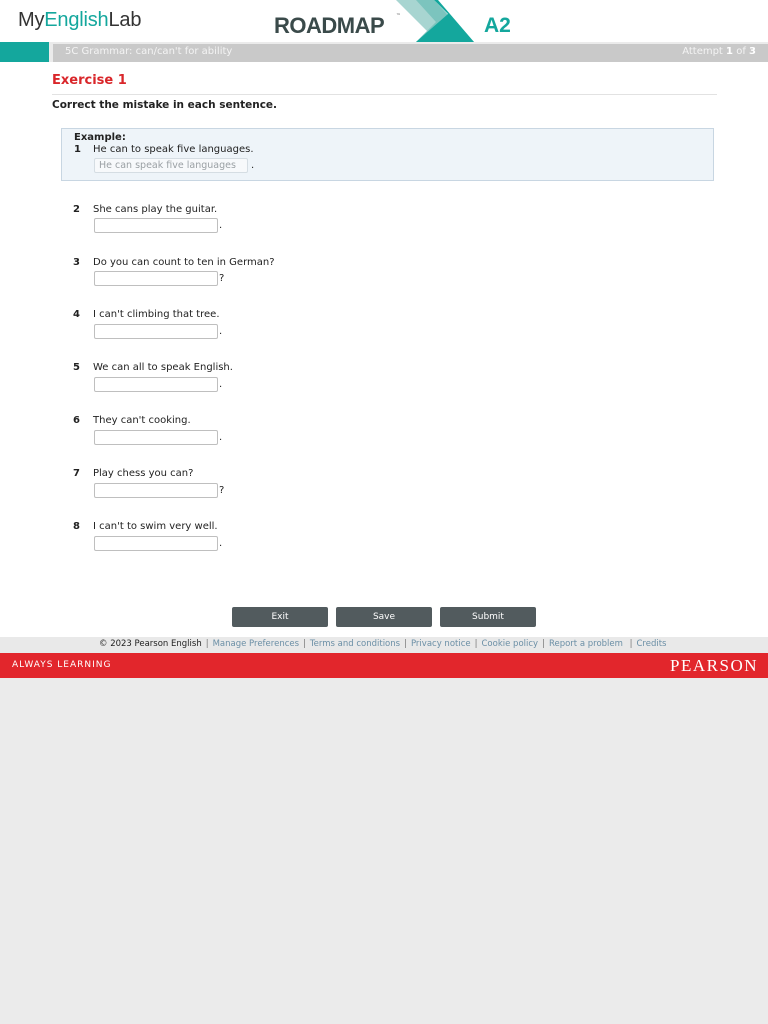 The image size is (768, 1024). What do you see at coordinates (586, 644) in the screenshot?
I see `report-problem-link: Report a problem` at bounding box center [586, 644].